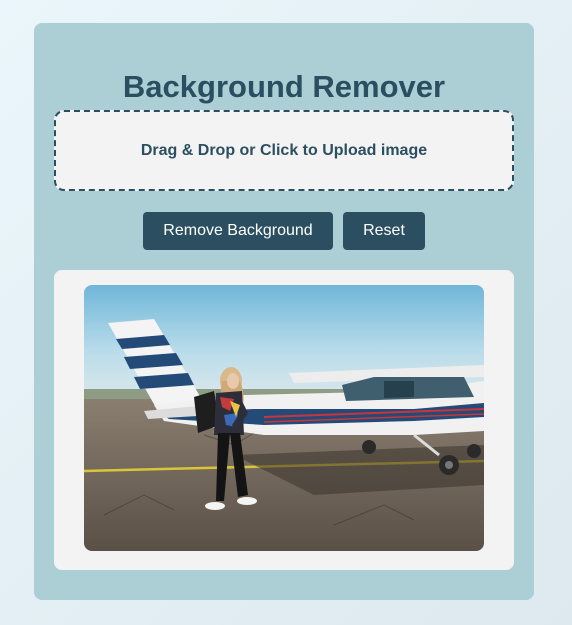 The width and height of the screenshot is (572, 625). Describe the element at coordinates (284, 86) in the screenshot. I see `page-title: Background Remover` at that location.